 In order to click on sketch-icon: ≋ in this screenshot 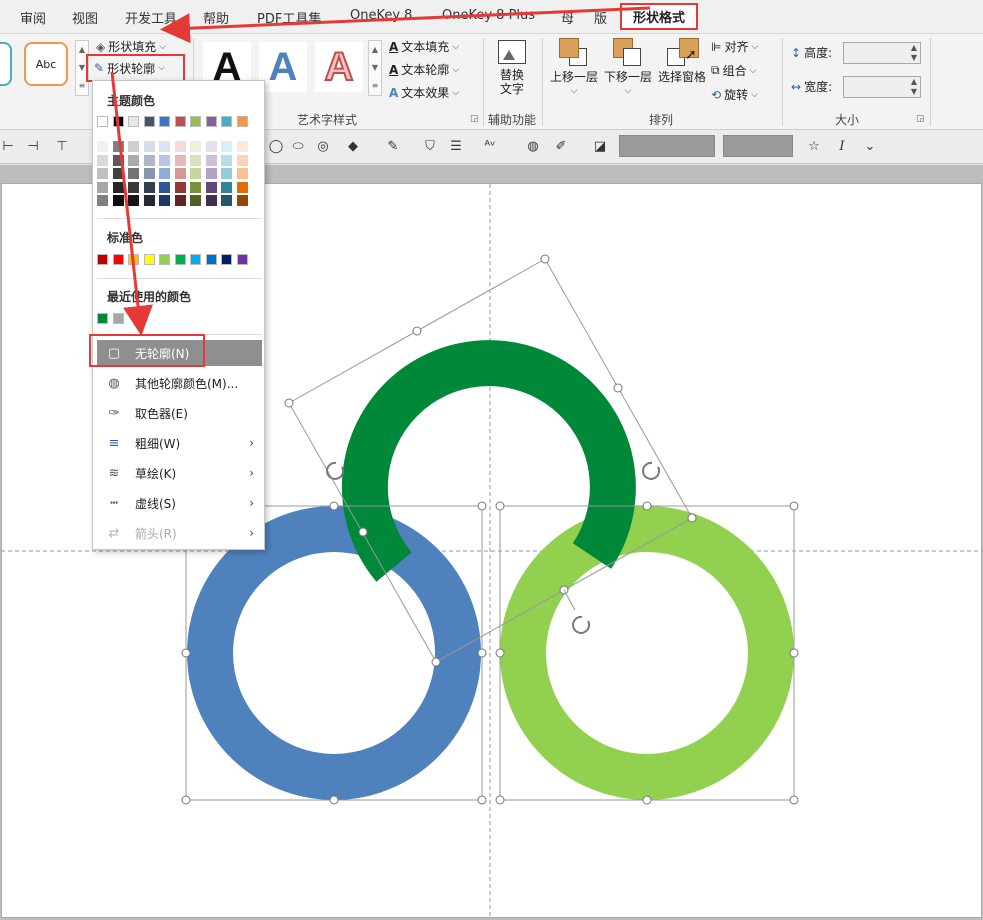, I will do `click(114, 473)`.